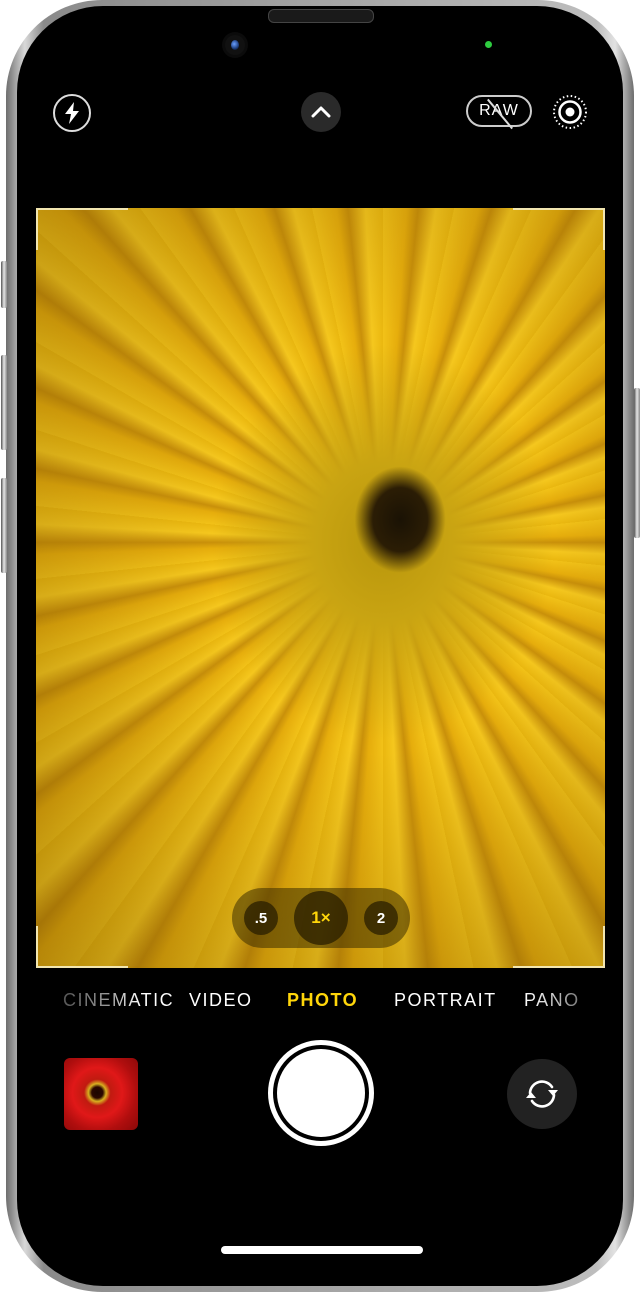  Describe the element at coordinates (235, 45) in the screenshot. I see `front-camera` at that location.